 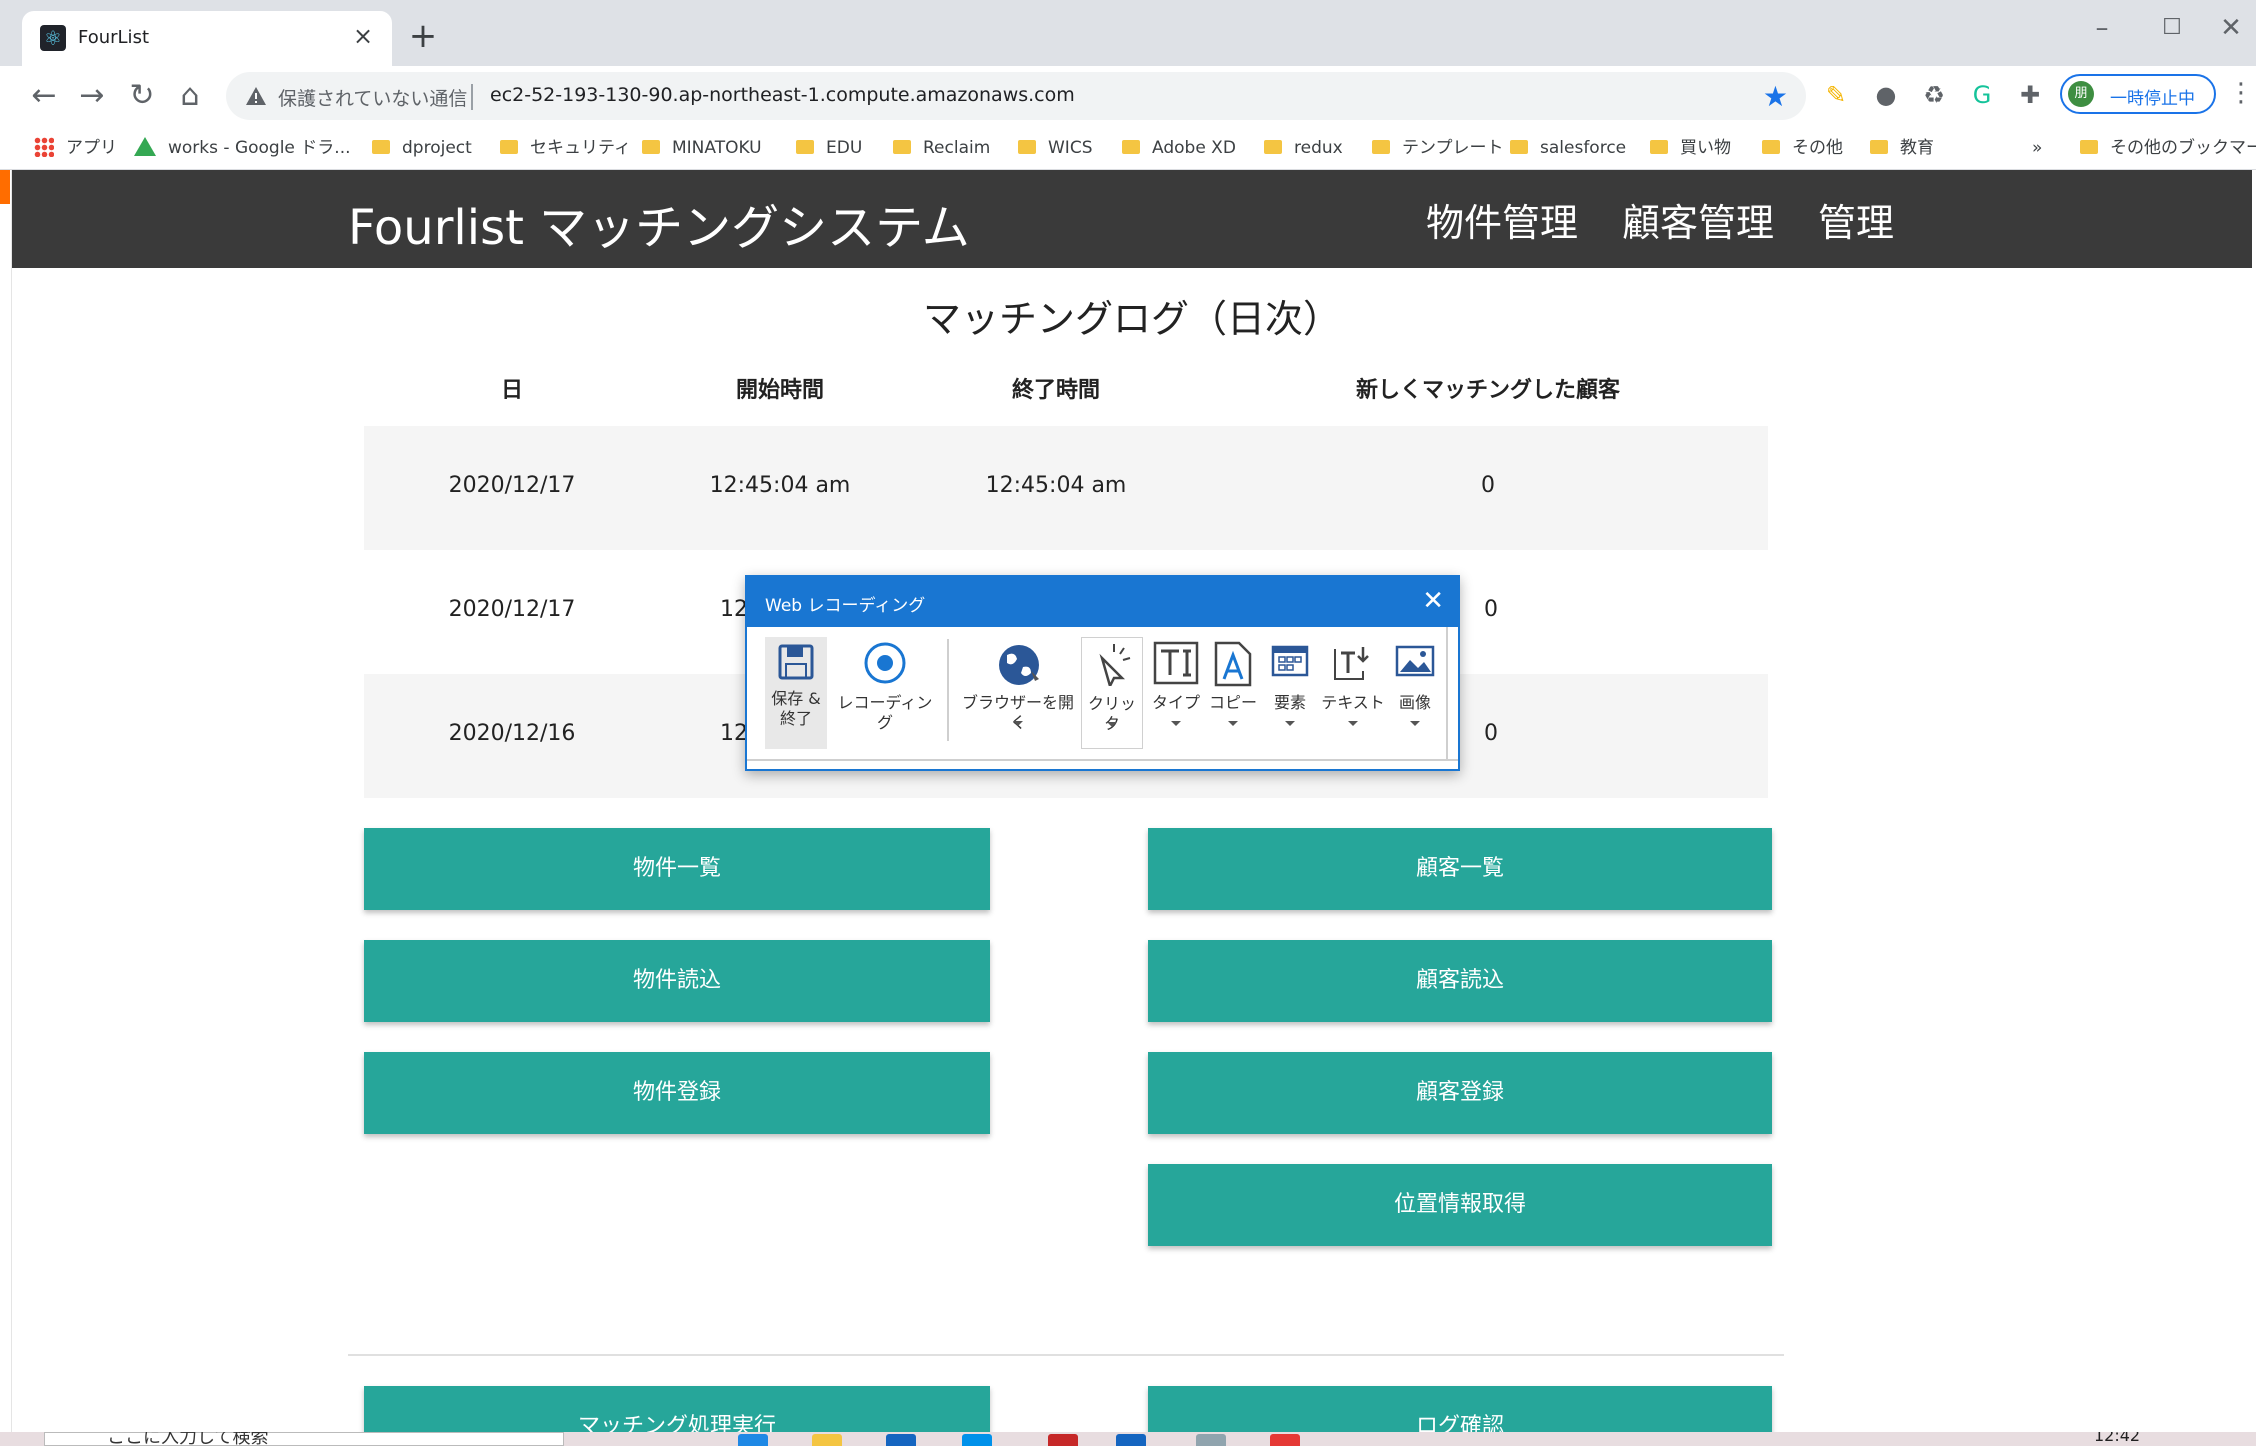 I want to click on file-explorer-icon, so click(x=827, y=1440).